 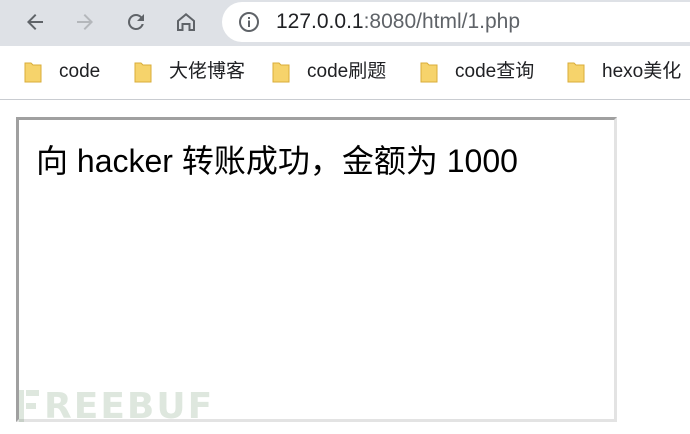 I want to click on home-icon, so click(x=186, y=22).